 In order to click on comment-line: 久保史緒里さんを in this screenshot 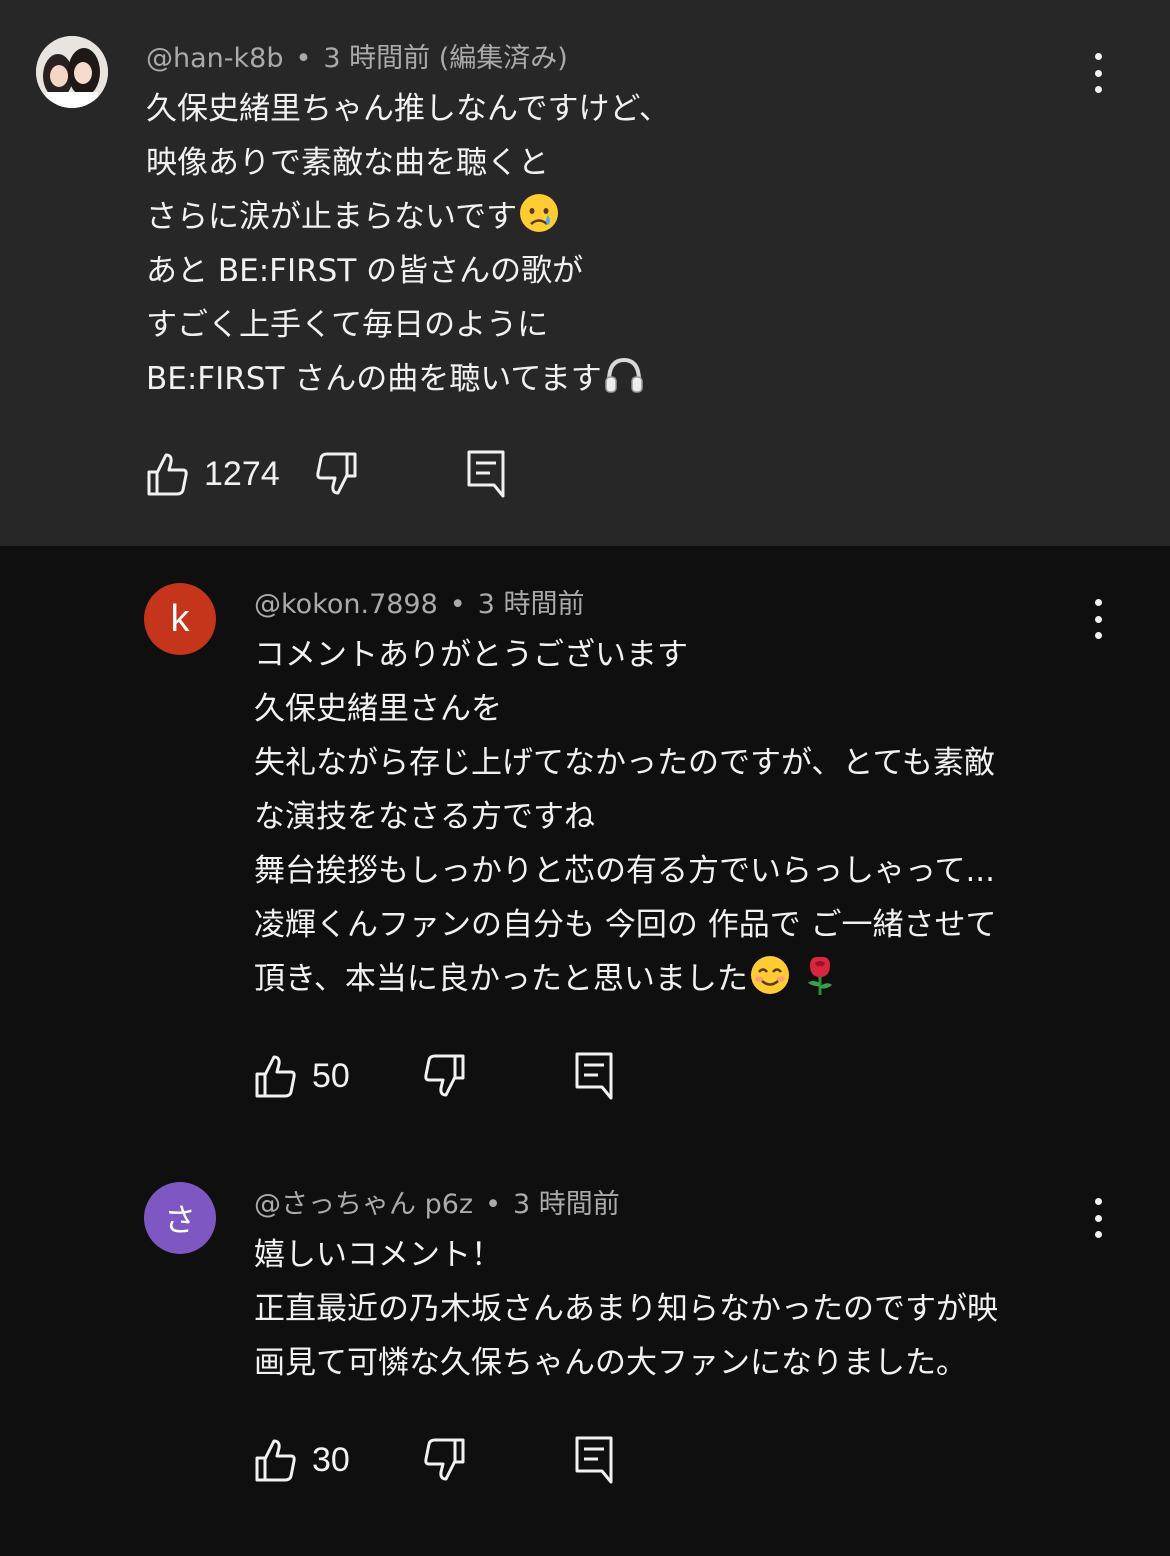, I will do `click(378, 709)`.